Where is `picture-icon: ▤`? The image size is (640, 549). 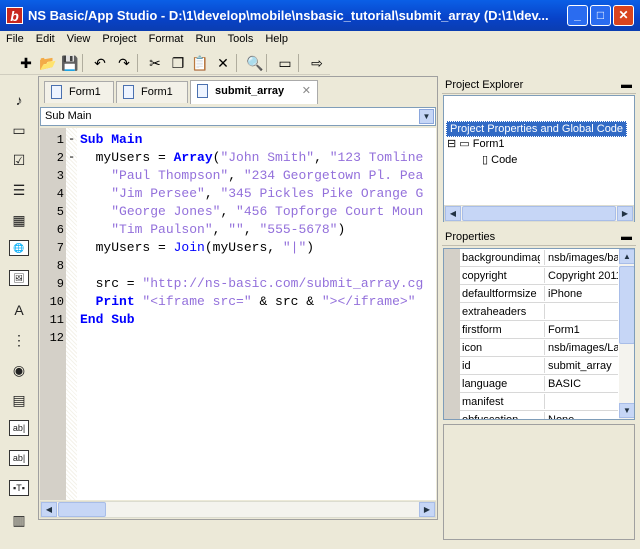
picture-icon: ▤ is located at coordinates (19, 400).